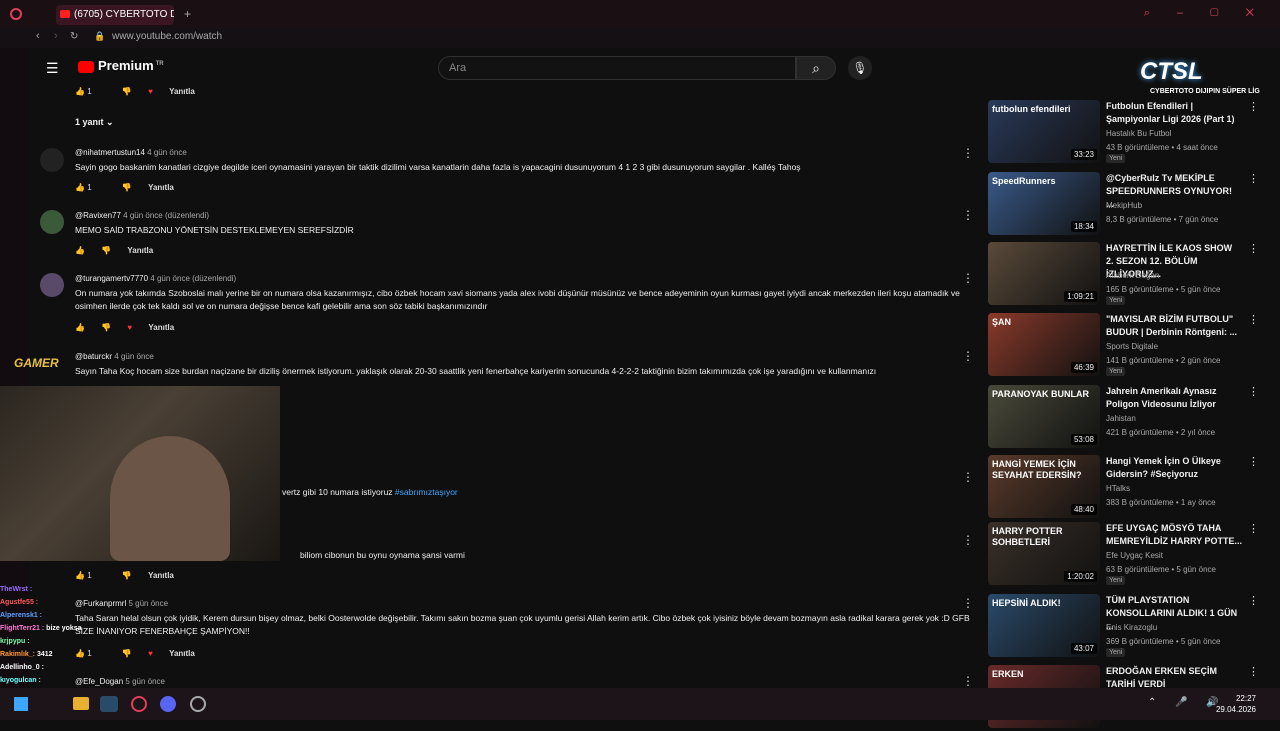  Describe the element at coordinates (81, 703) in the screenshot. I see `folder-icon` at that location.